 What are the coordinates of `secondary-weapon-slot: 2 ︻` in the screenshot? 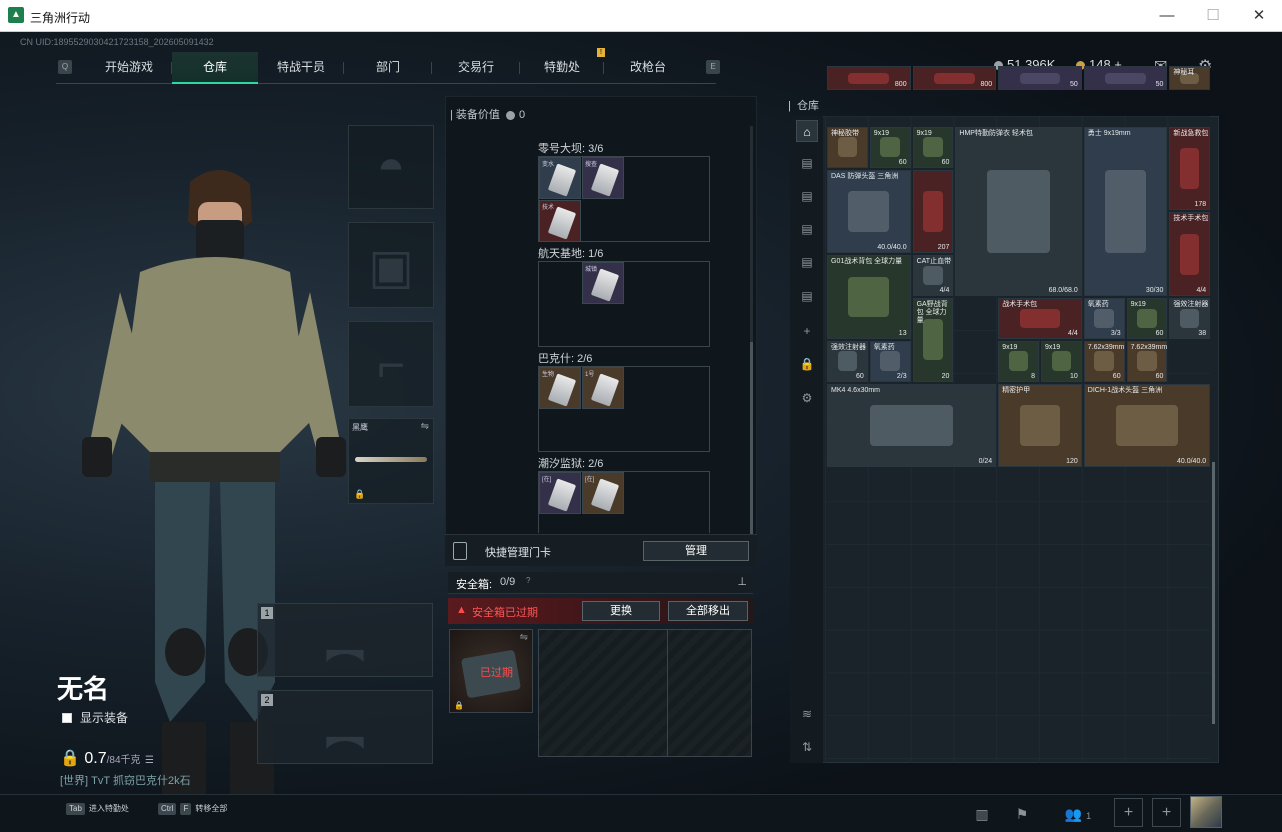 It's located at (345, 727).